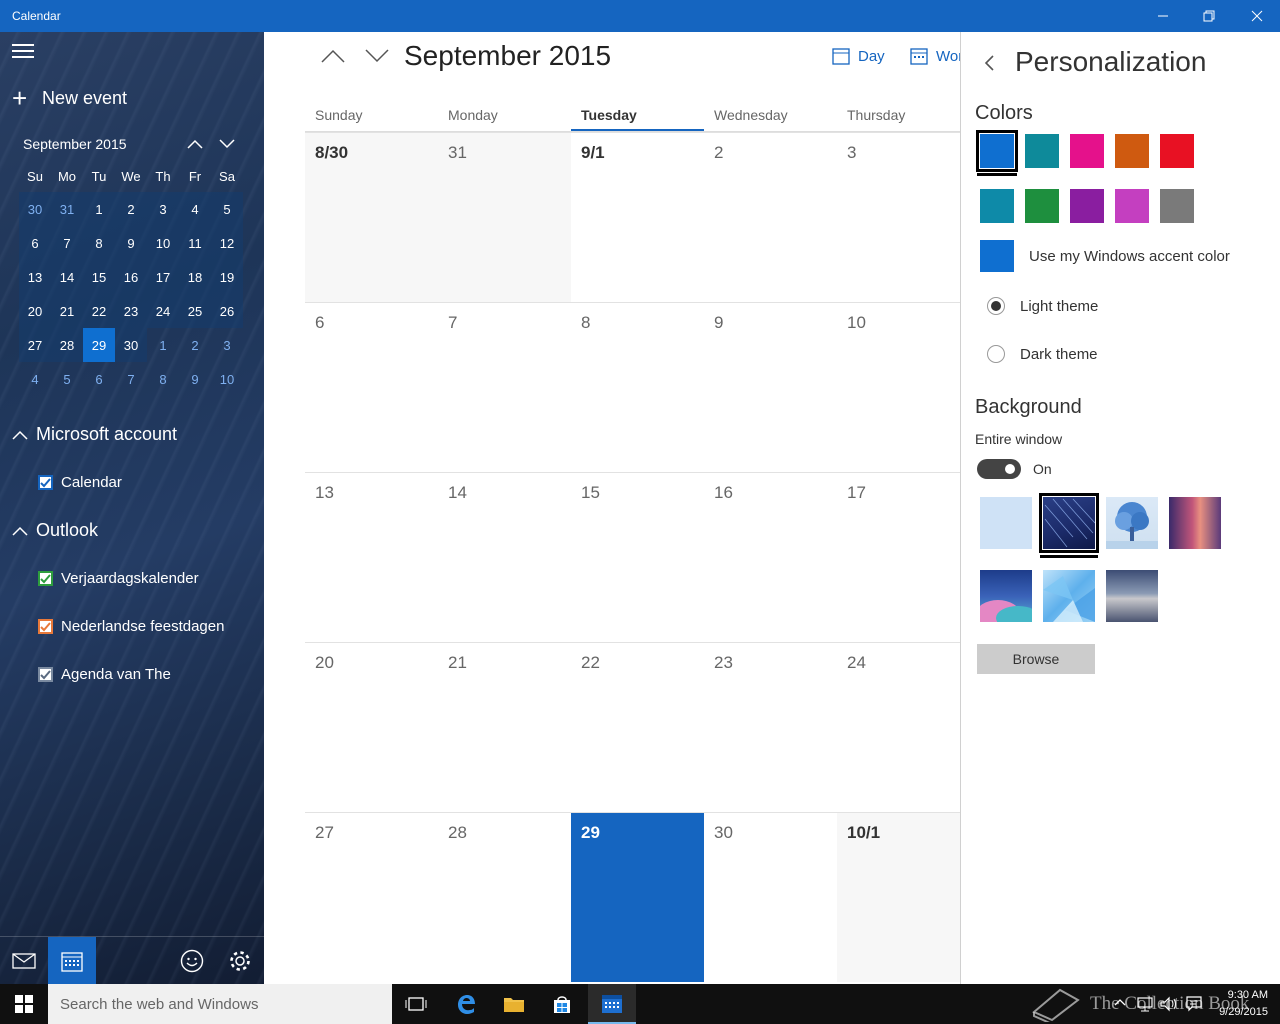 The height and width of the screenshot is (1024, 1280). I want to click on mini-calendar-day: 25, so click(195, 311).